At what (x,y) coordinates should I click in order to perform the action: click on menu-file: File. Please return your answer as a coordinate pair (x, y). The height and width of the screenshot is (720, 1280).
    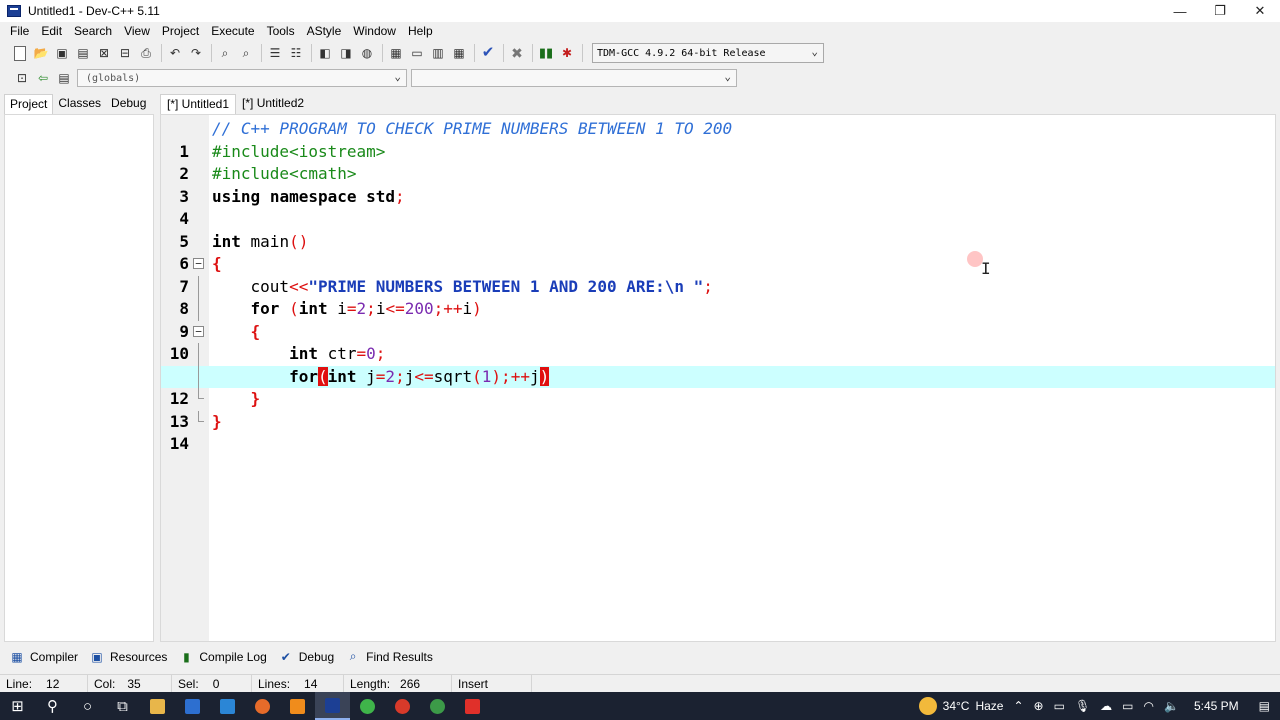
    Looking at the image, I should click on (19, 31).